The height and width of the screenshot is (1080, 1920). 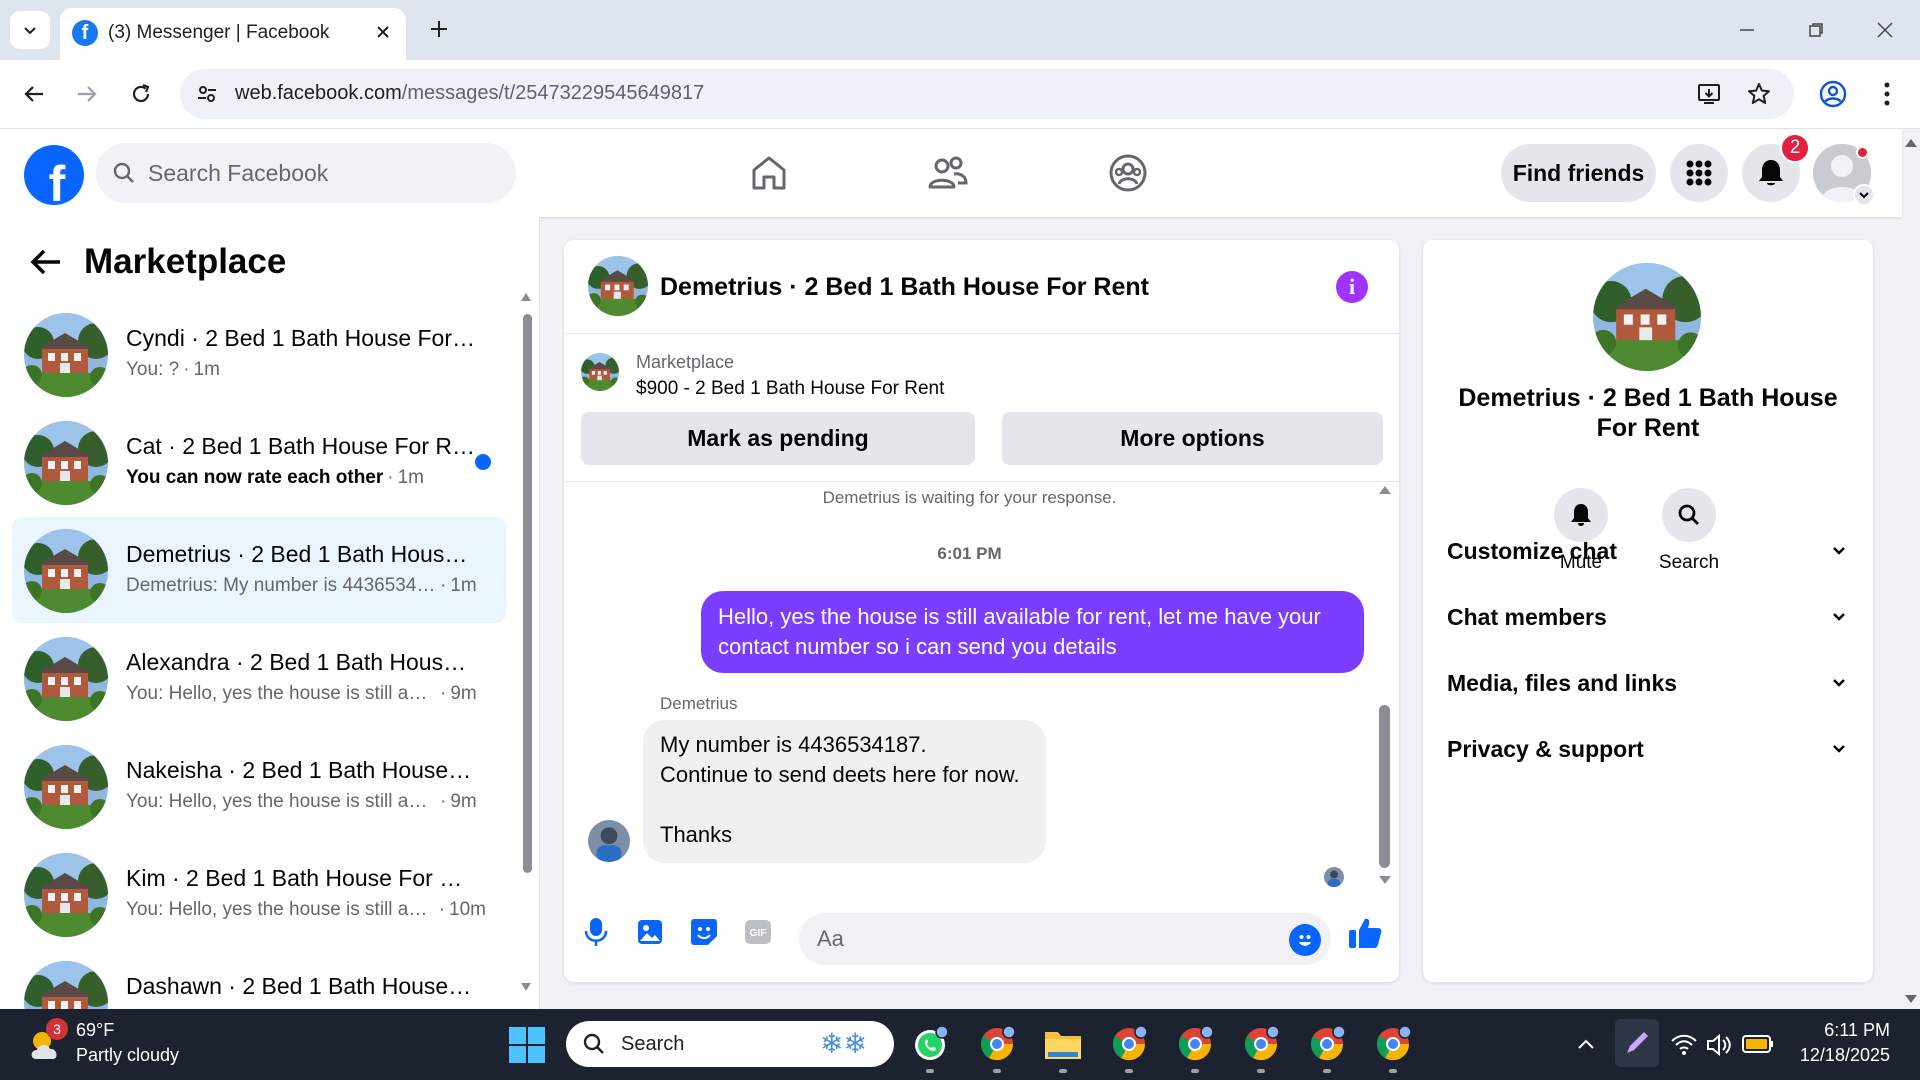 What do you see at coordinates (1684, 1045) in the screenshot?
I see `wifi-icon` at bounding box center [1684, 1045].